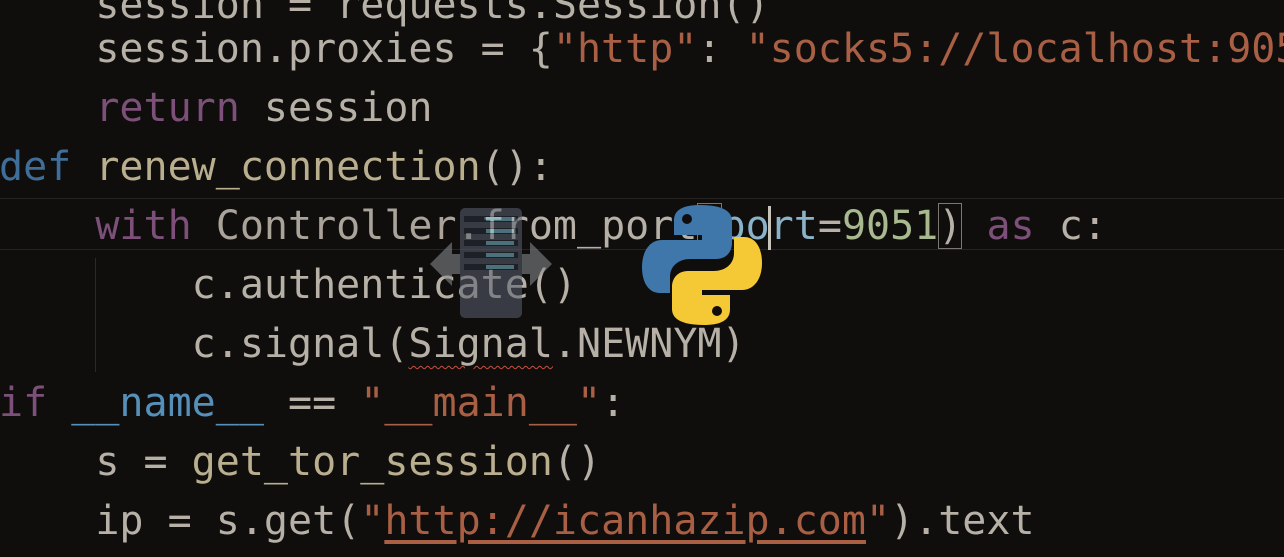 This screenshot has width=1284, height=557. Describe the element at coordinates (96, 462) in the screenshot. I see `code-token: s =` at that location.